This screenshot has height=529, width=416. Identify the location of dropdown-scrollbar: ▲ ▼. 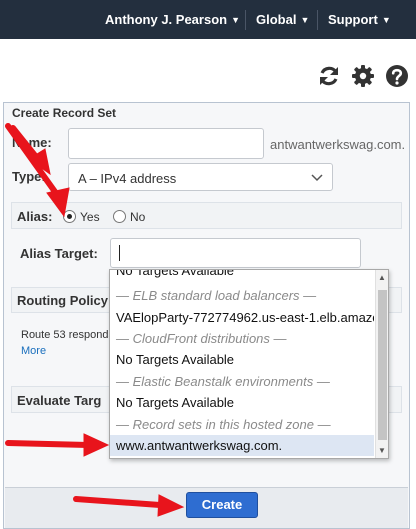
(381, 364).